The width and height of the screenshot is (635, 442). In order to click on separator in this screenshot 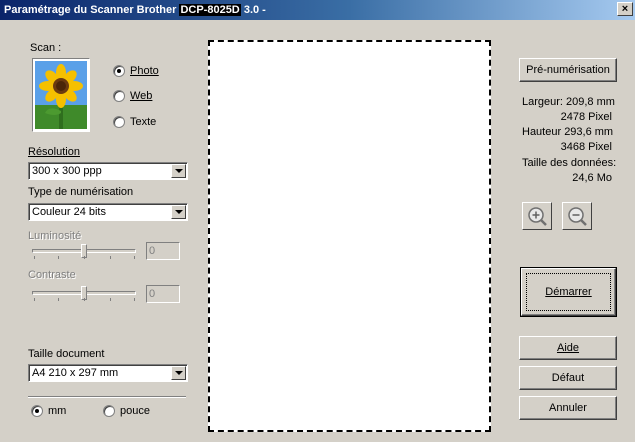, I will do `click(107, 397)`.